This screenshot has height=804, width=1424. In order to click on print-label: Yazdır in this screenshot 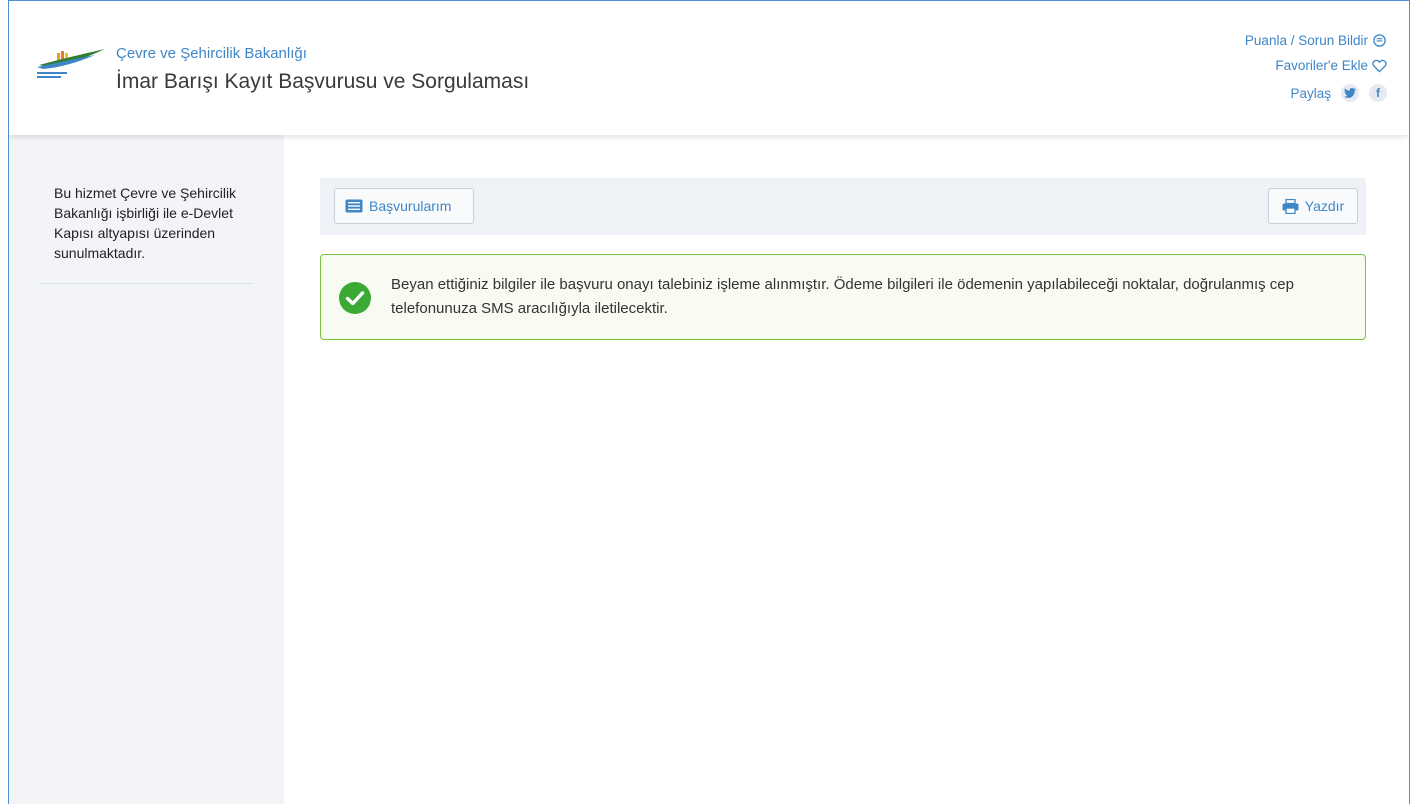, I will do `click(1324, 206)`.